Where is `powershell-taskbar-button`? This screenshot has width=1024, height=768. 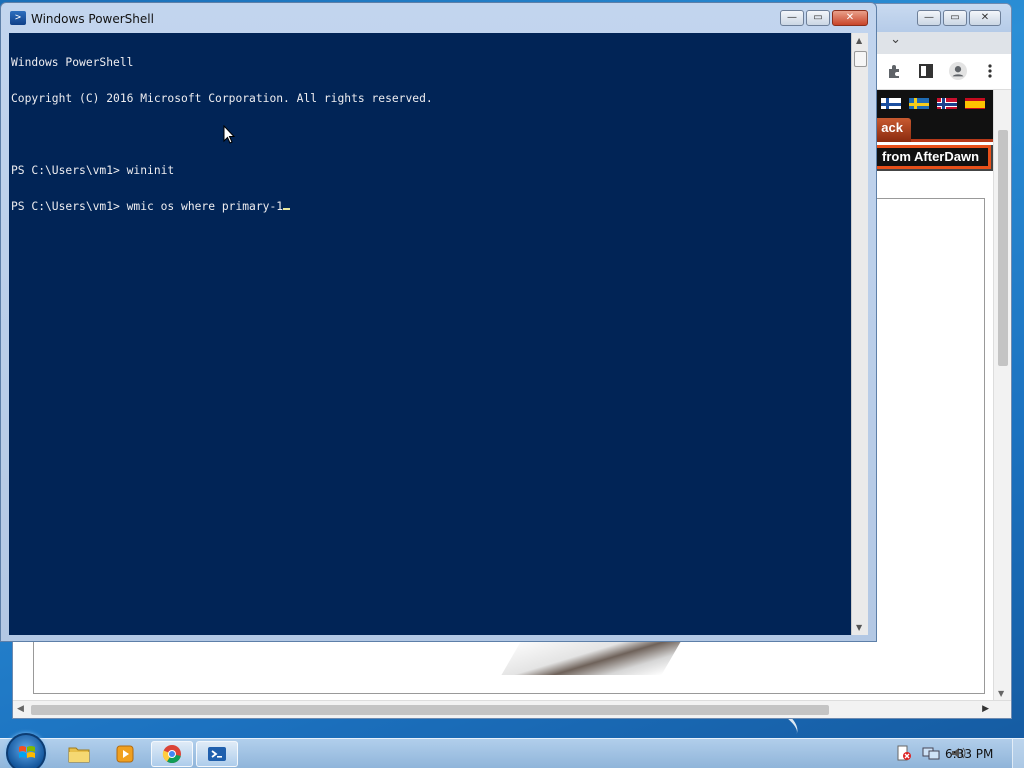 powershell-taskbar-button is located at coordinates (217, 754).